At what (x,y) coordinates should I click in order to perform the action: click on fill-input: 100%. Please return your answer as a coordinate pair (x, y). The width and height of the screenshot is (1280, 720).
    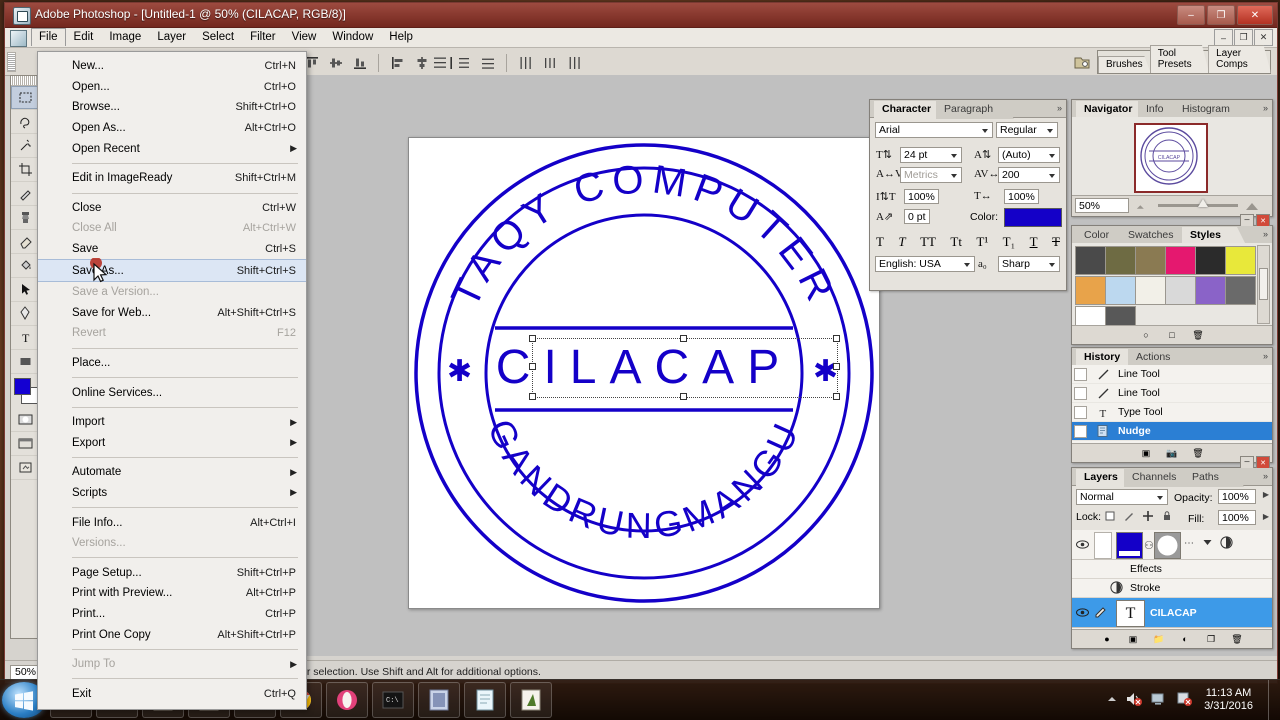
    Looking at the image, I should click on (1237, 517).